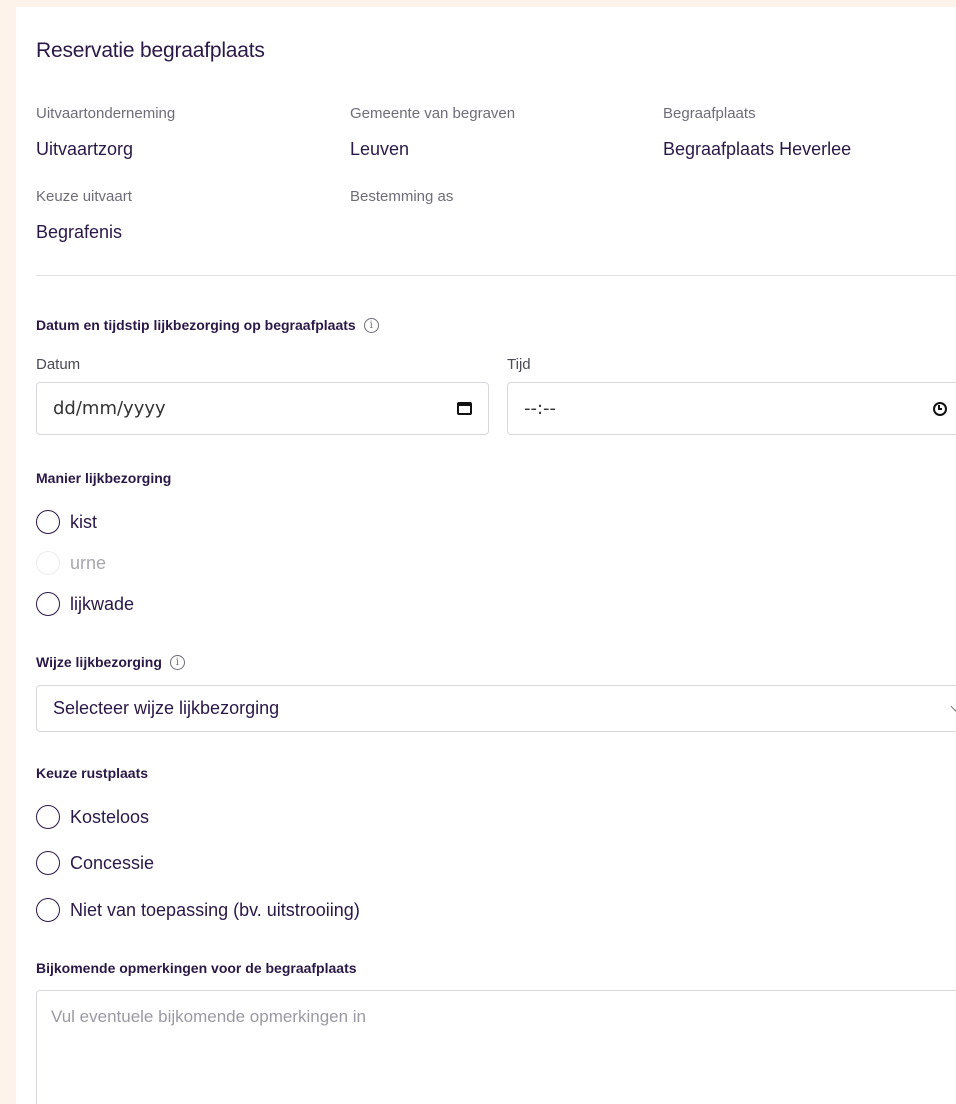 The image size is (956, 1104). Describe the element at coordinates (540, 408) in the screenshot. I see `time-input-value: --:--` at that location.